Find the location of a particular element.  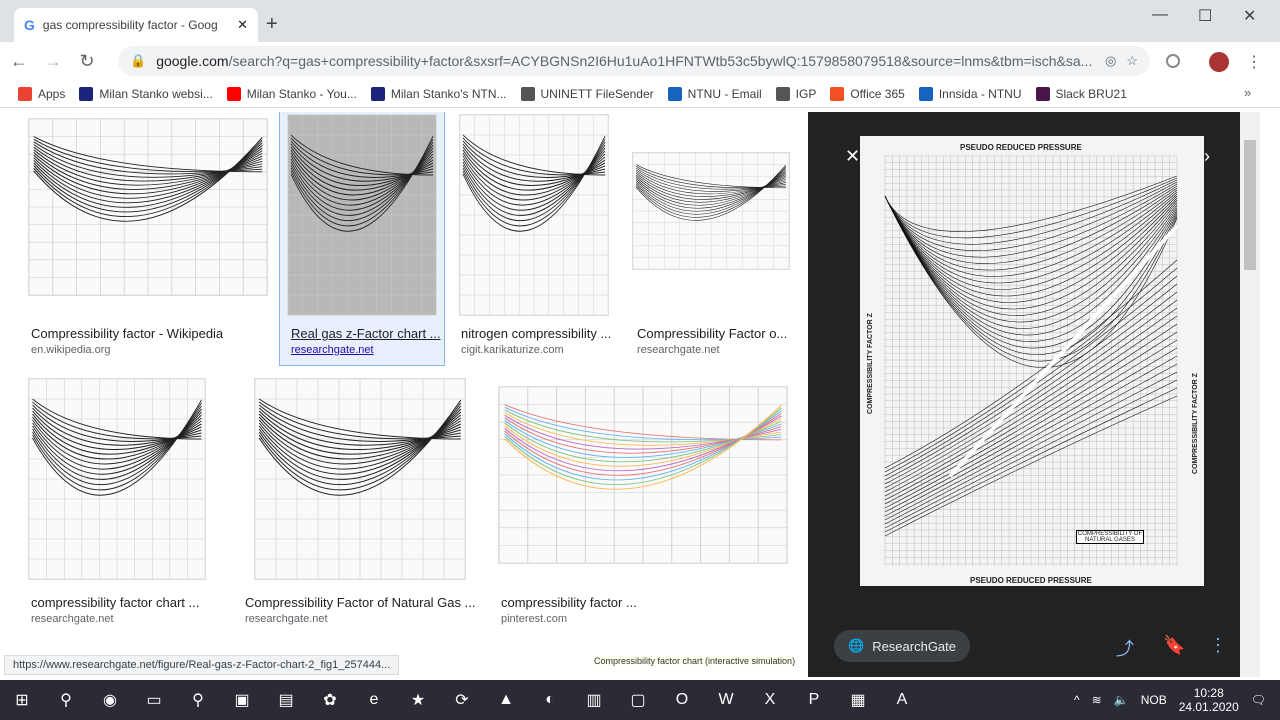

location-icon: ◎ is located at coordinates (1110, 61).